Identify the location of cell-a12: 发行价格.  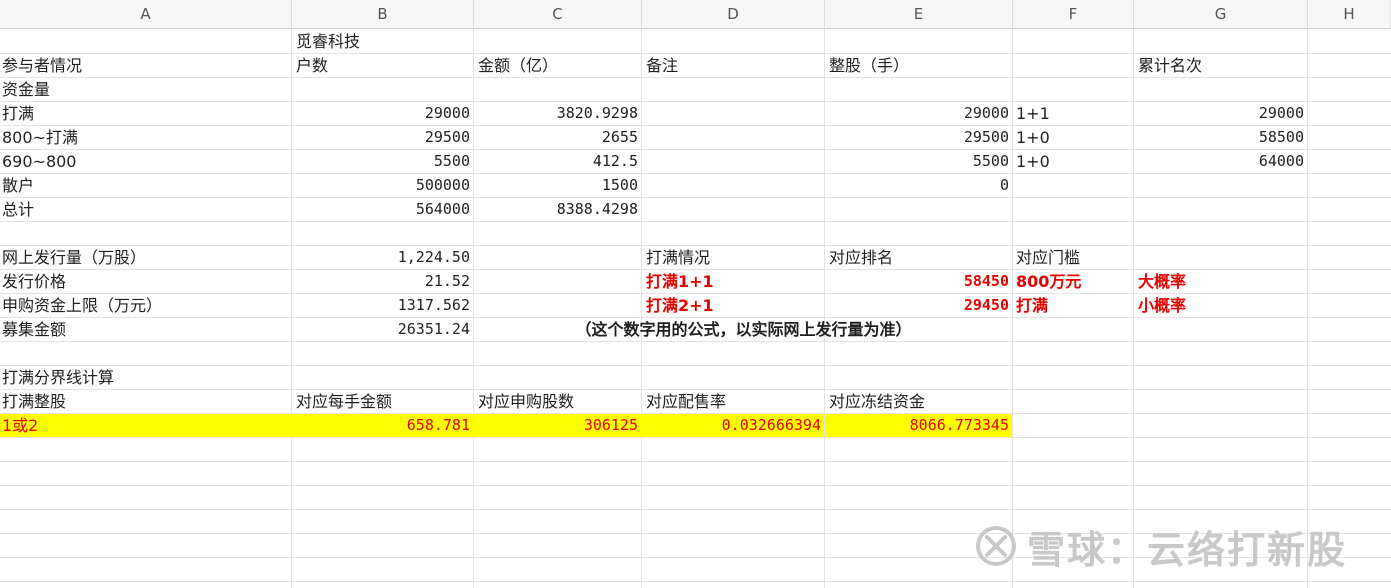
(145, 281).